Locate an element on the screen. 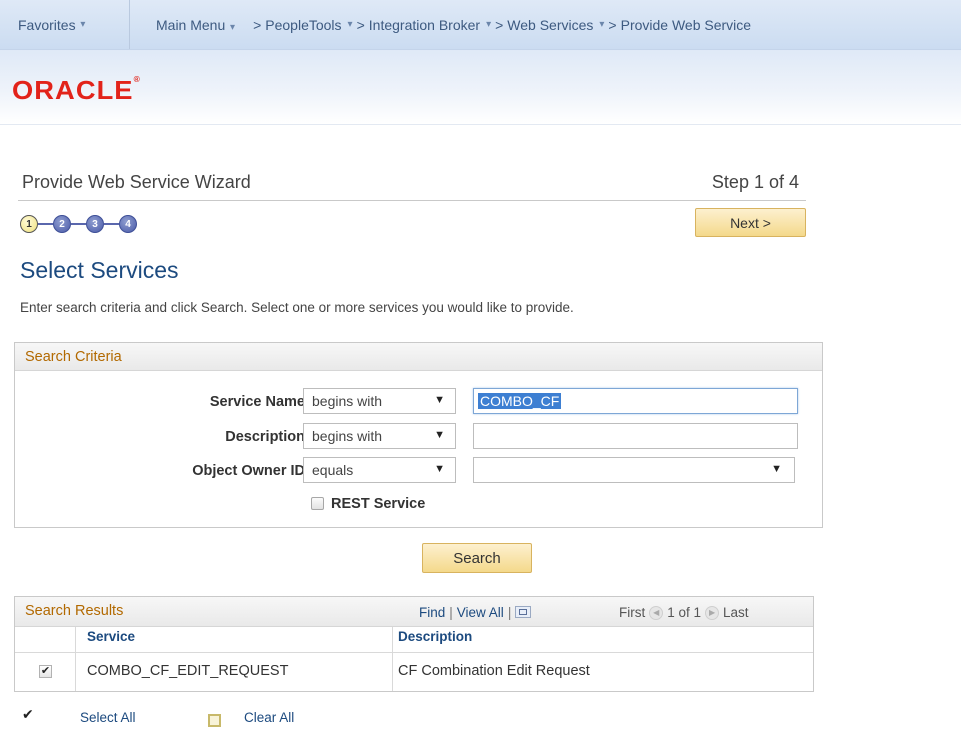  rest-service-checkbox is located at coordinates (317, 503).